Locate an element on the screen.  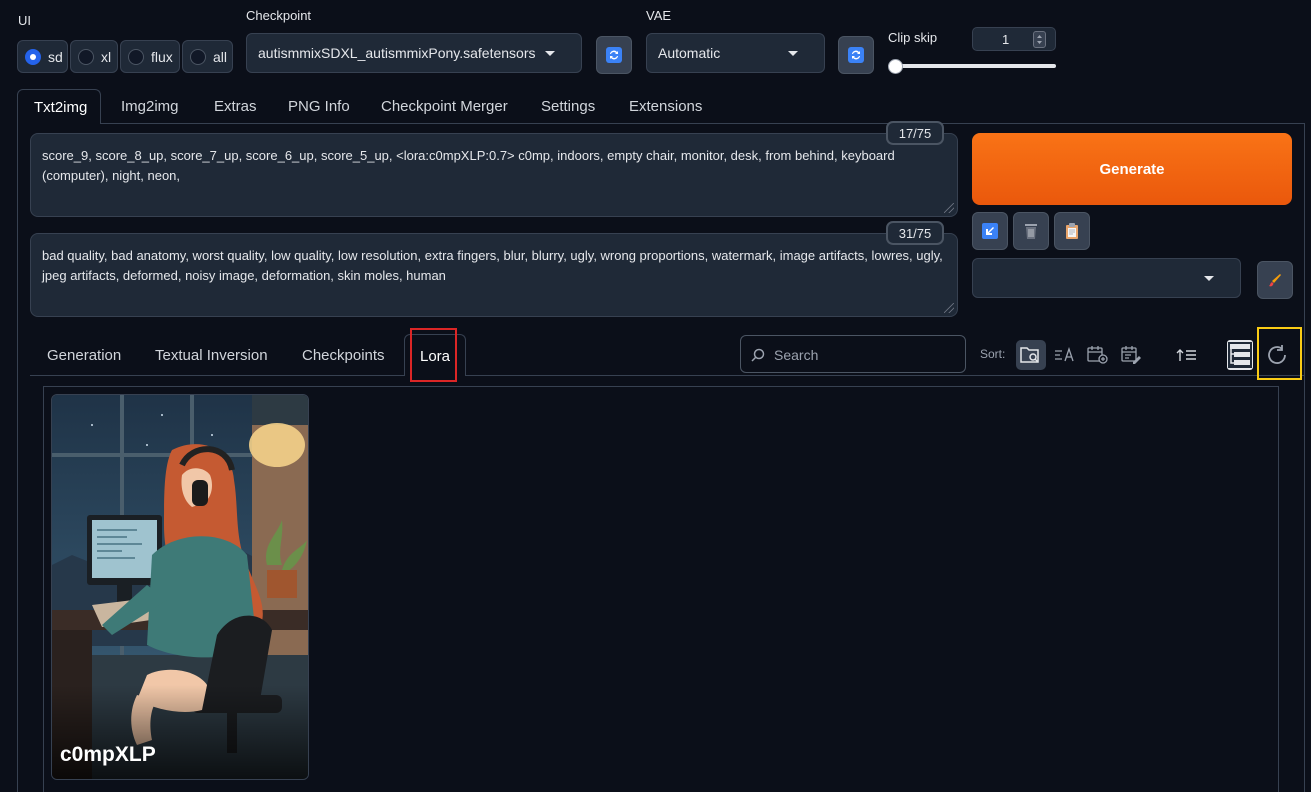
ui-radio-xl-label: xl is located at coordinates (106, 56).